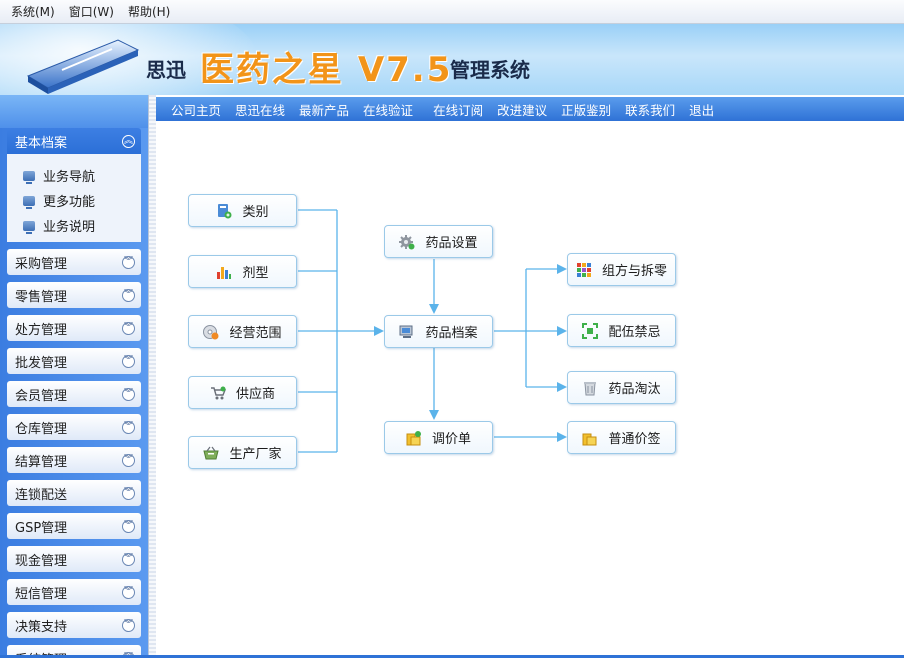 This screenshot has height=658, width=904. I want to click on node-price-tag: 普通价签, so click(621, 437).